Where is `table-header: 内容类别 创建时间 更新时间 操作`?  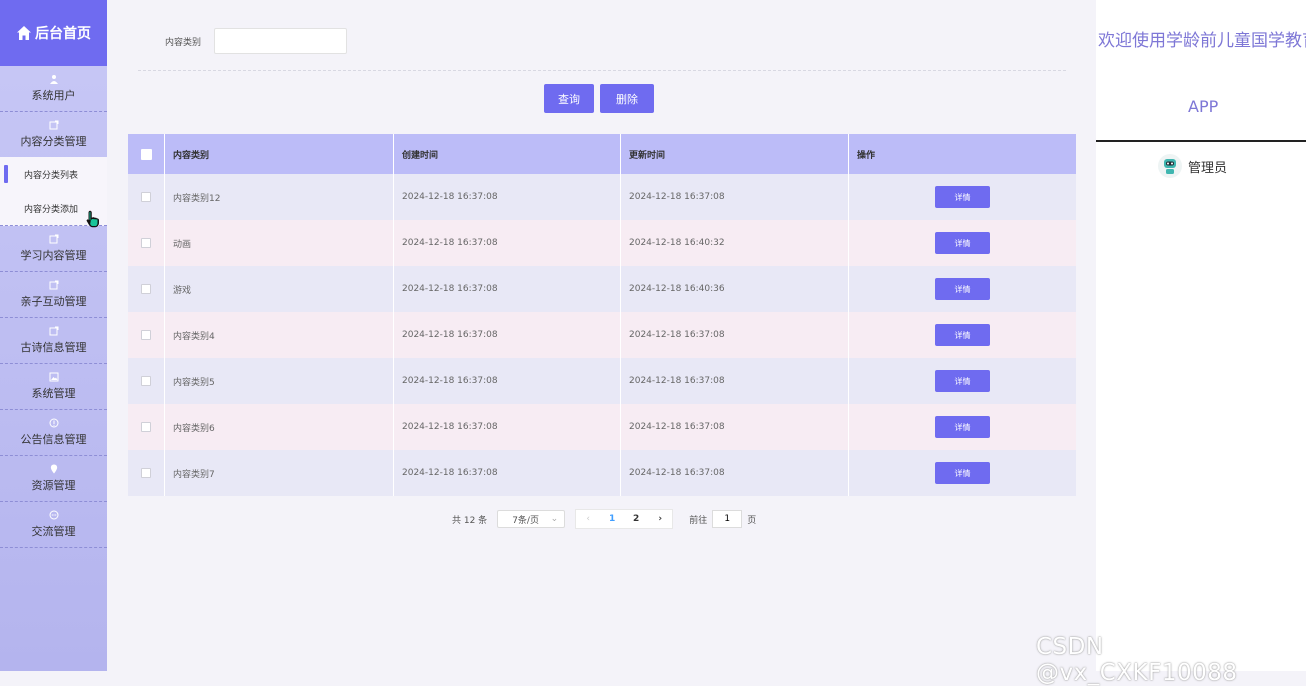 table-header: 内容类别 创建时间 更新时间 操作 is located at coordinates (602, 154).